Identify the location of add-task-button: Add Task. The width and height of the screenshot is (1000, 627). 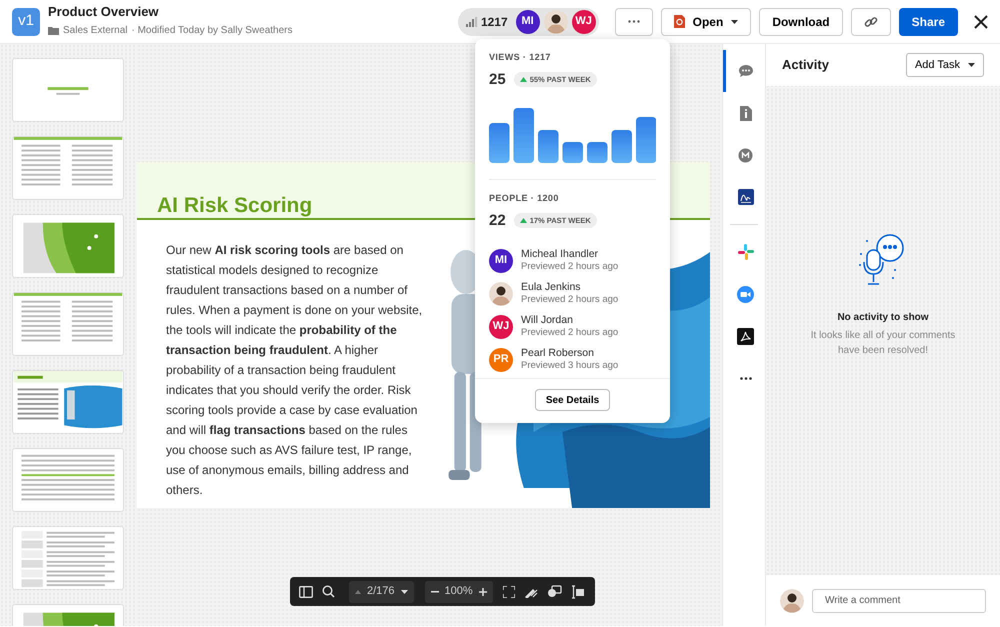
(945, 65).